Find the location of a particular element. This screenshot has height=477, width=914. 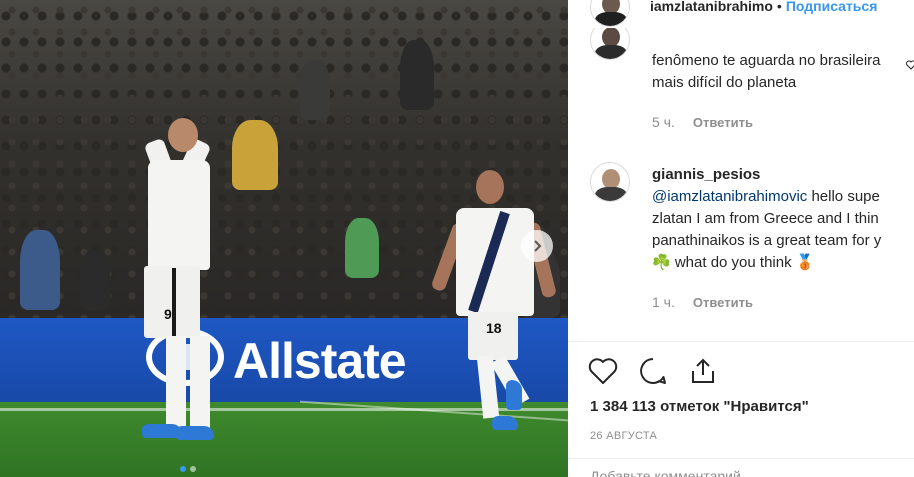

like-button is located at coordinates (603, 371).